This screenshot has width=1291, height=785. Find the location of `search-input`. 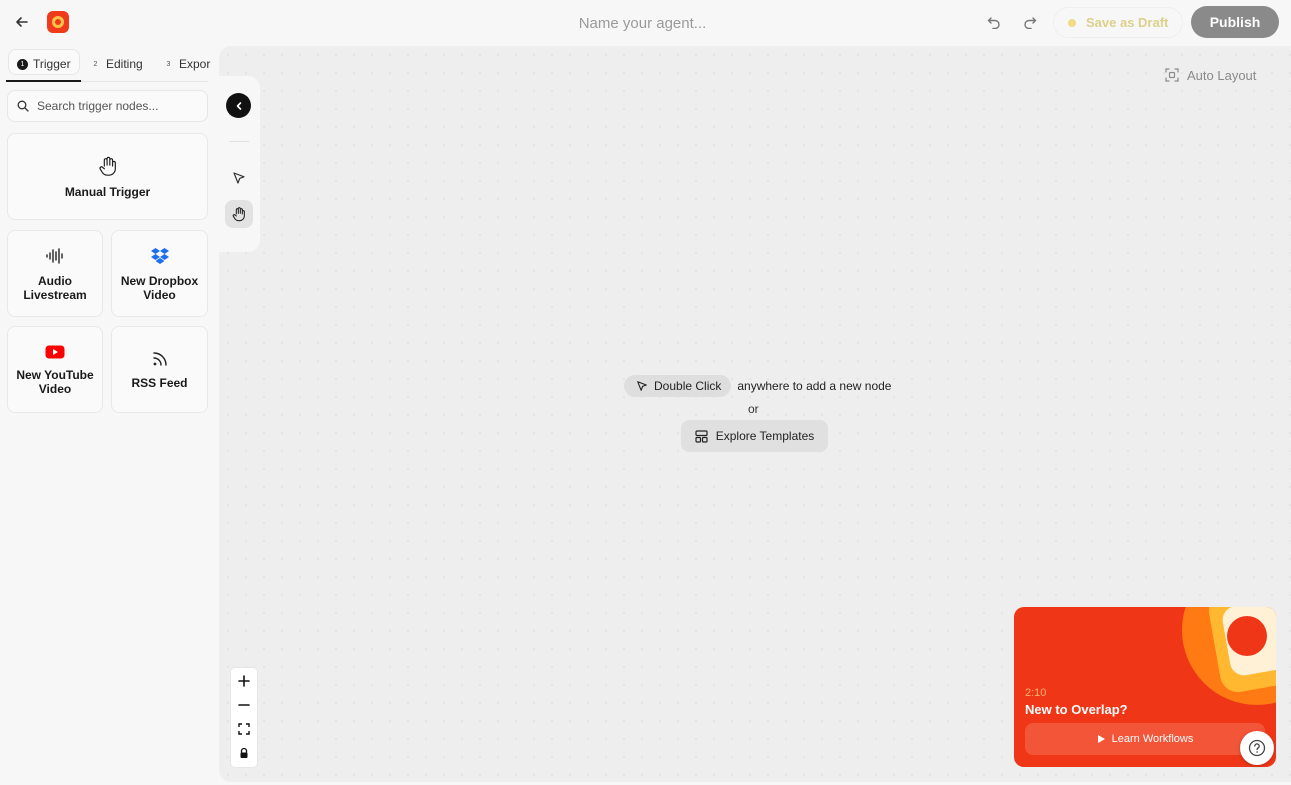

search-input is located at coordinates (117, 106).